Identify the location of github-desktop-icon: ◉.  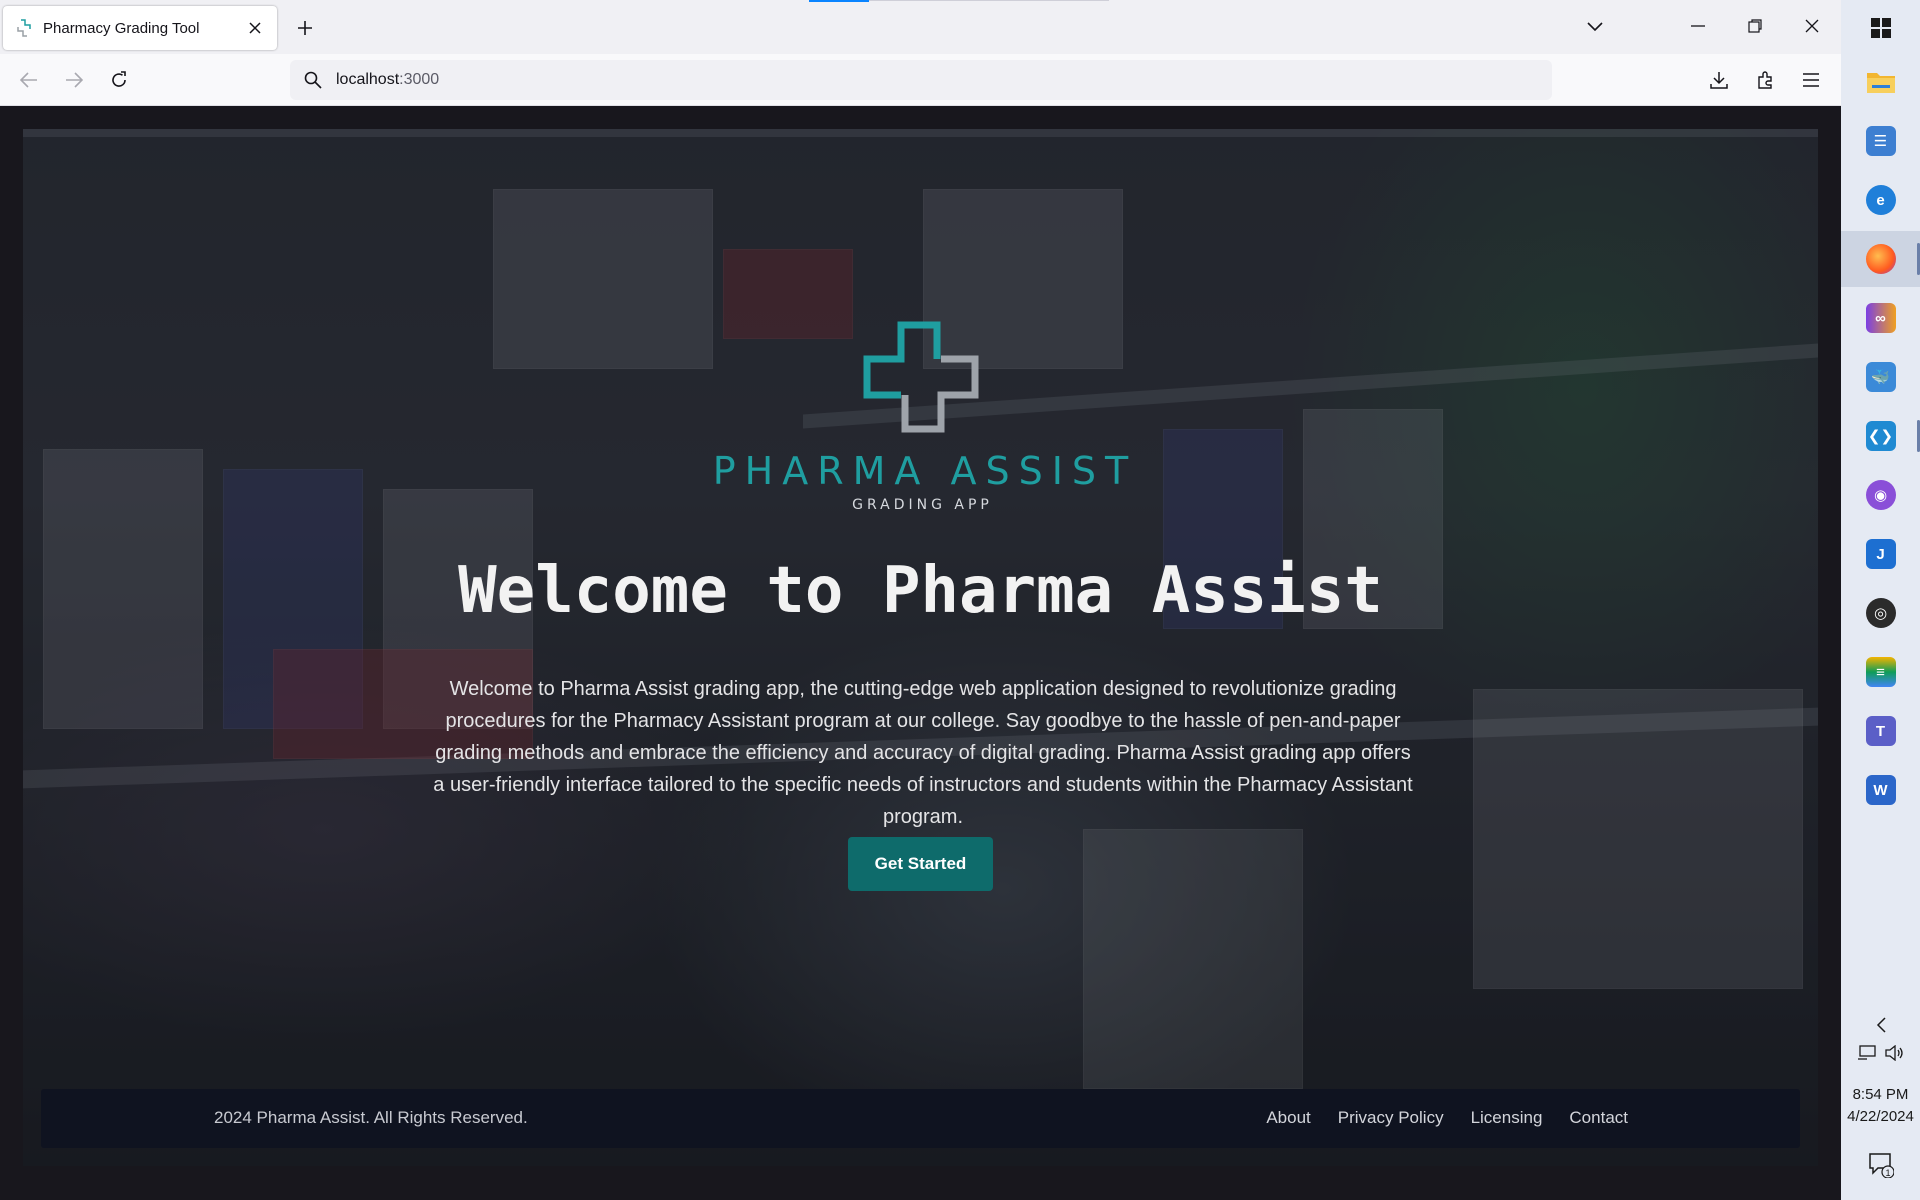
(1880, 495).